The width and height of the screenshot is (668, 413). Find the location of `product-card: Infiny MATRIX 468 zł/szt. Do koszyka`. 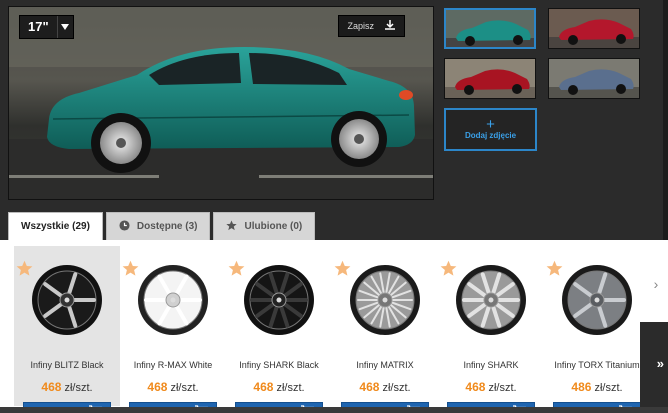

product-card: Infiny MATRIX 468 zł/szt. Do koszyka is located at coordinates (385, 329).